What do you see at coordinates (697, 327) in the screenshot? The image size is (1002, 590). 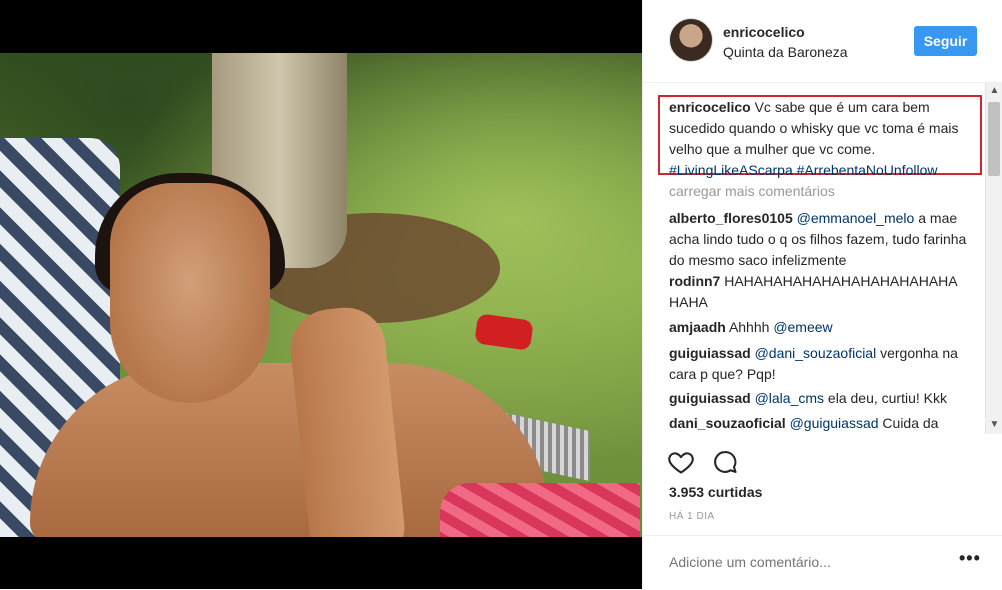 I see `comment-username: amjaadh` at bounding box center [697, 327].